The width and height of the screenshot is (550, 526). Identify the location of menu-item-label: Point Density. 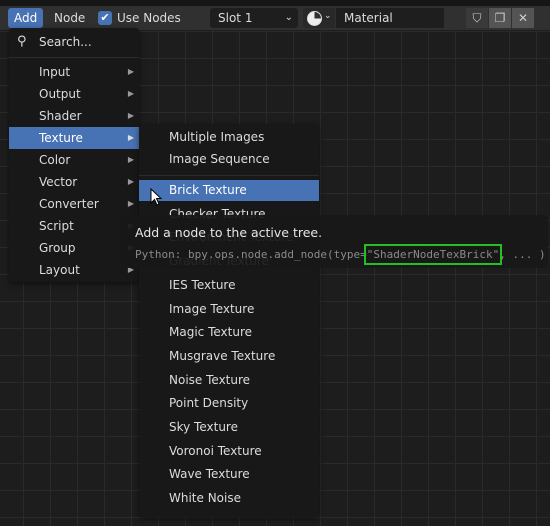
(209, 403).